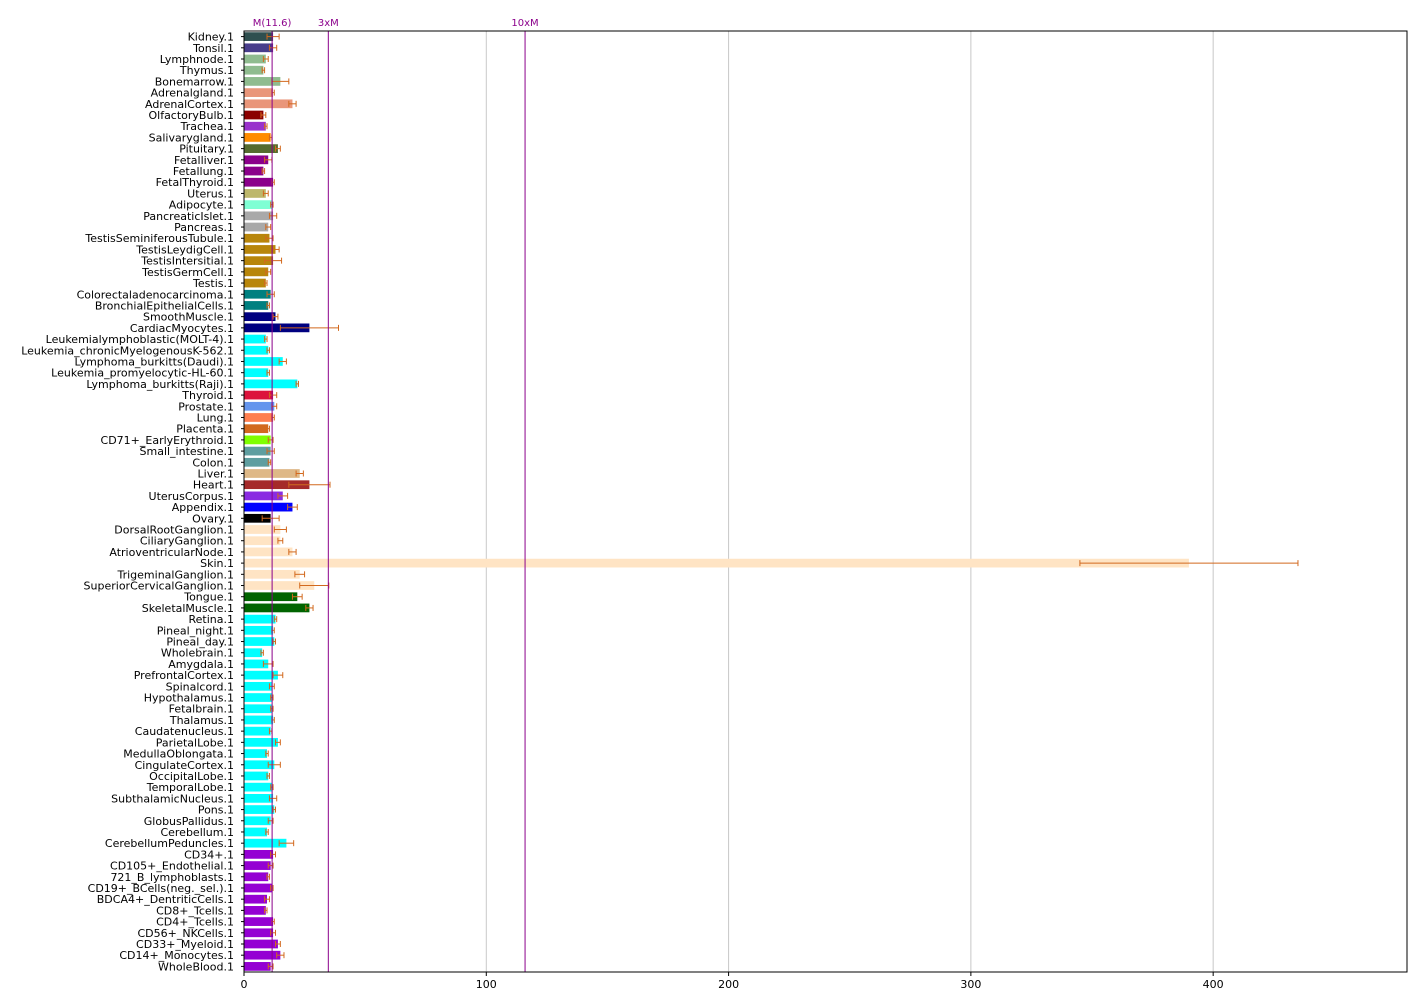 The width and height of the screenshot is (1426, 1008). Describe the element at coordinates (970, 984) in the screenshot. I see `x-tick-label: 300` at that location.